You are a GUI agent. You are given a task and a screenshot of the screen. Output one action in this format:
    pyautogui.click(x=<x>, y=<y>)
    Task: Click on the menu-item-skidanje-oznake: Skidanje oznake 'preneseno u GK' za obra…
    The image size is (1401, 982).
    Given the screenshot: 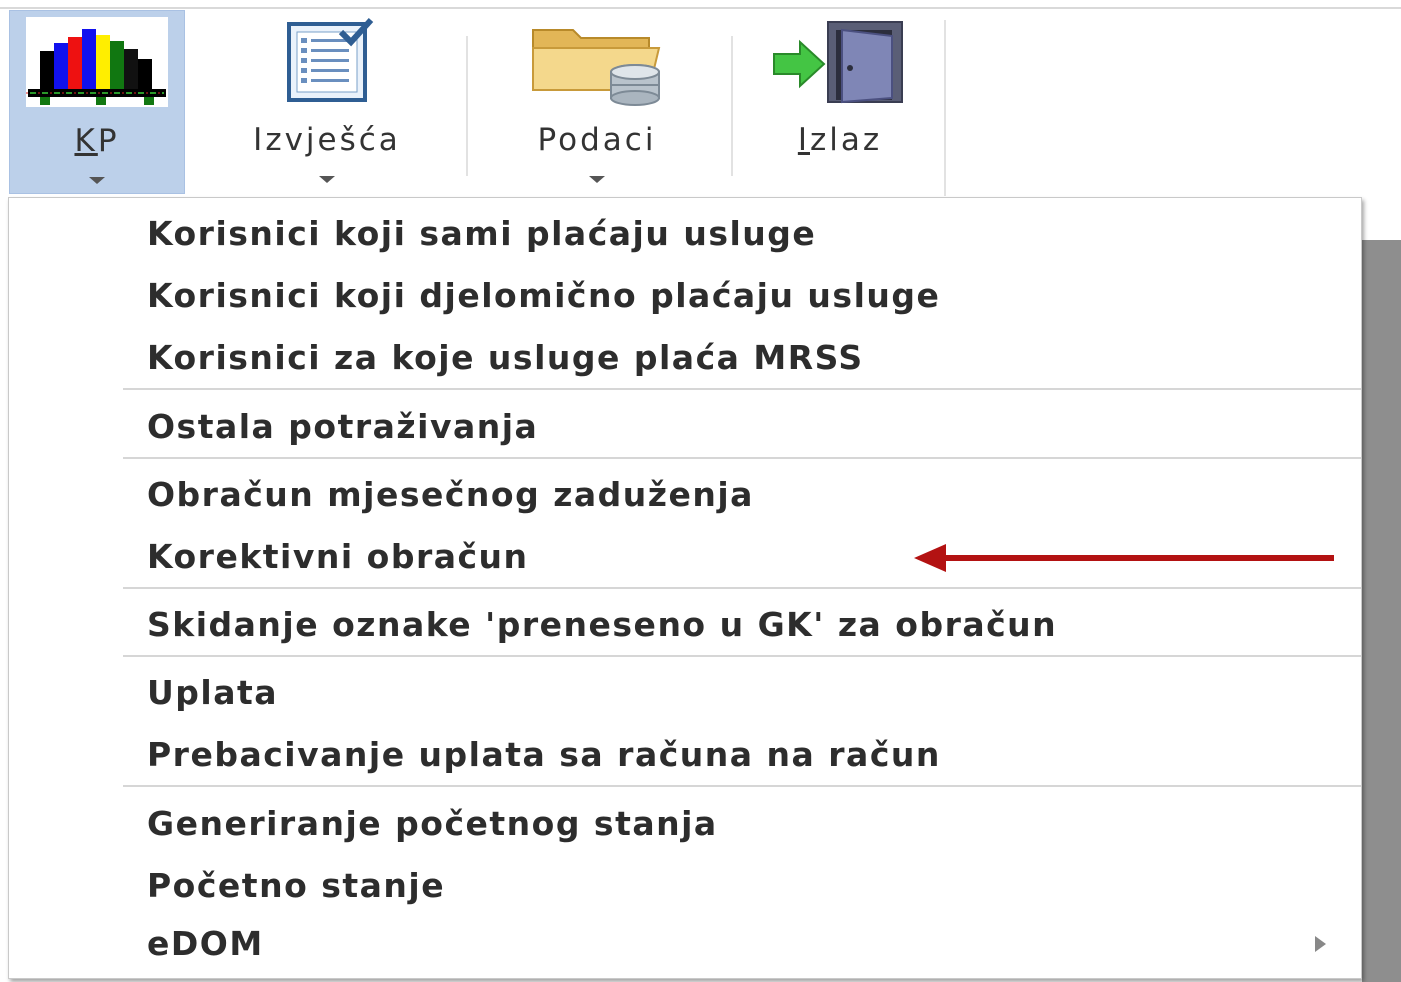 What is the action you would take?
    pyautogui.click(x=685, y=625)
    